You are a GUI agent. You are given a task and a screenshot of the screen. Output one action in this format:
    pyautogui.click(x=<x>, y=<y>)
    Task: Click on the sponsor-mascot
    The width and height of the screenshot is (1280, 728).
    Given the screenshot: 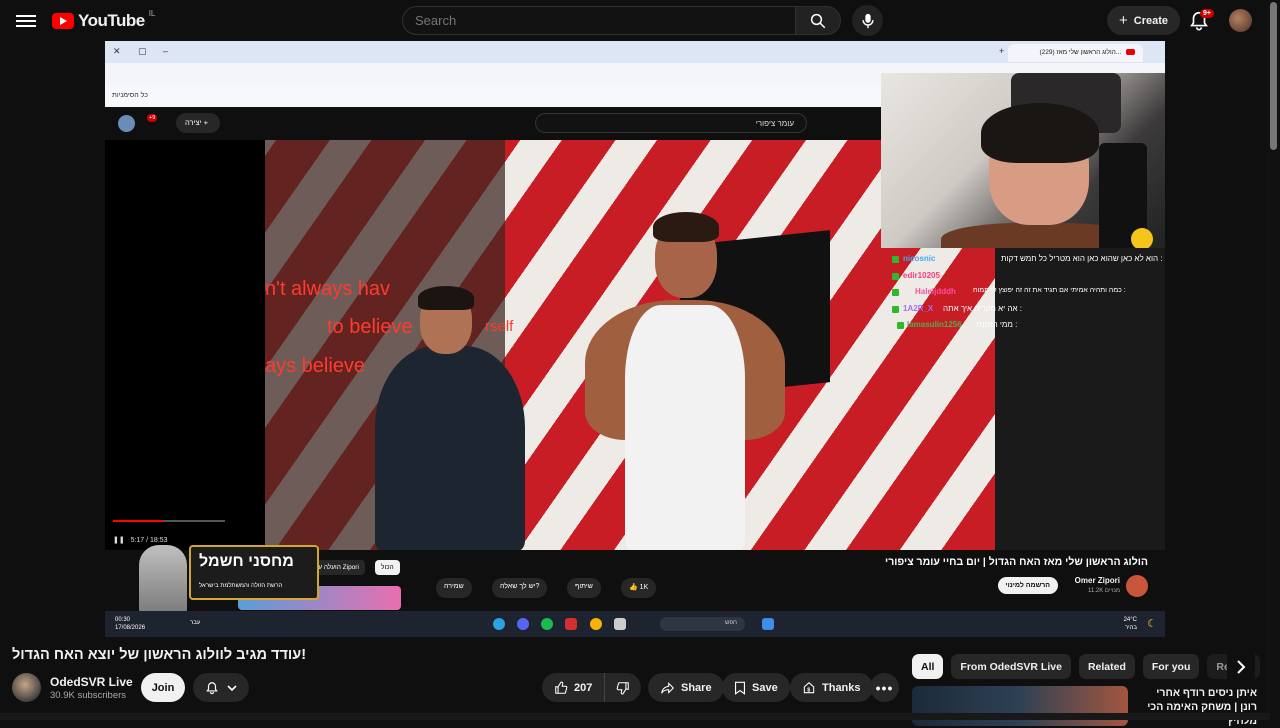 What is the action you would take?
    pyautogui.click(x=163, y=580)
    